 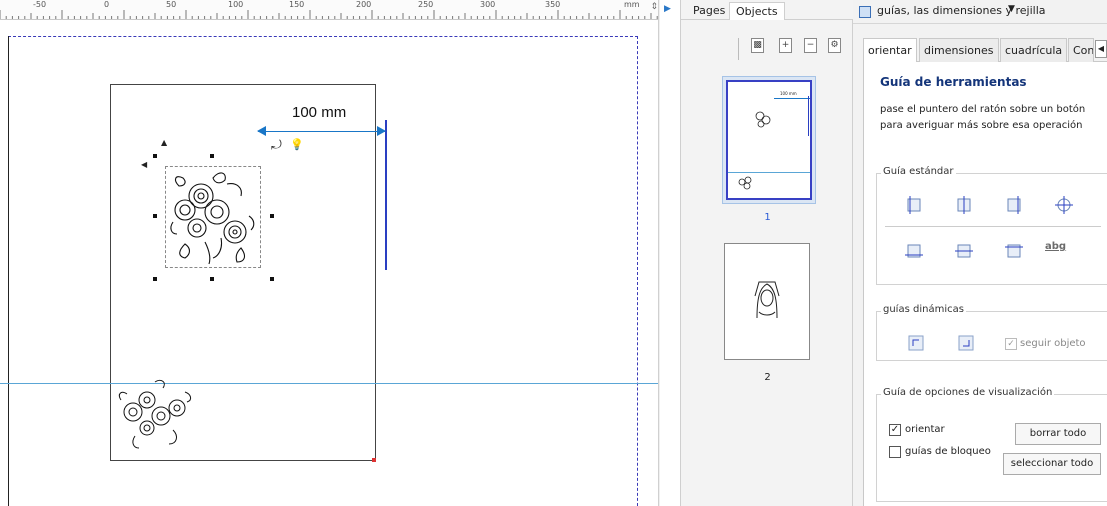 I want to click on vertical-guide, so click(x=386, y=195).